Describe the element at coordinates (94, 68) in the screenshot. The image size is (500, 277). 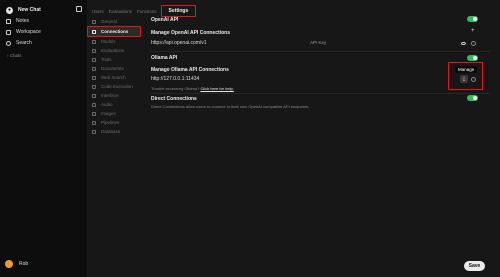
I see `document-icon` at that location.